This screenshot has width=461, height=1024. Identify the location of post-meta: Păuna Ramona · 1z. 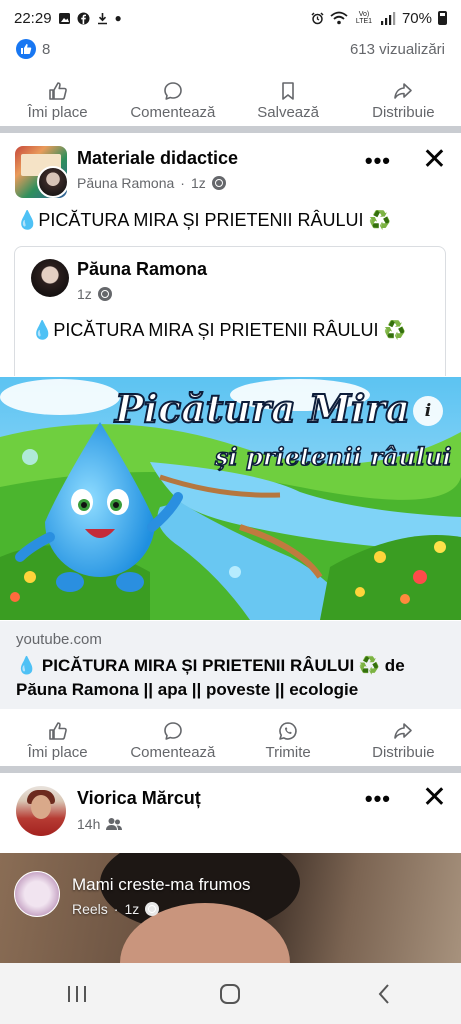
(151, 183).